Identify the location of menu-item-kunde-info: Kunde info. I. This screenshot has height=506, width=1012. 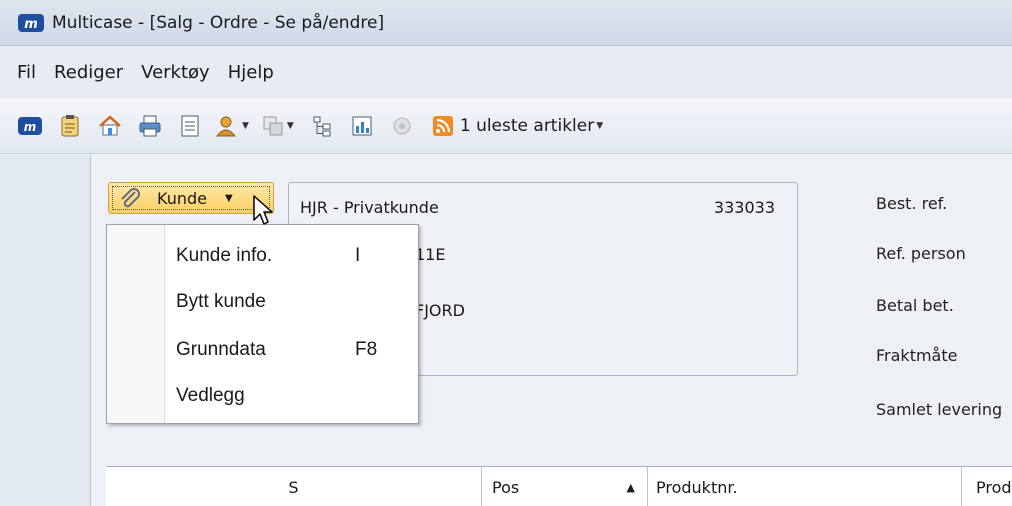
(291, 256).